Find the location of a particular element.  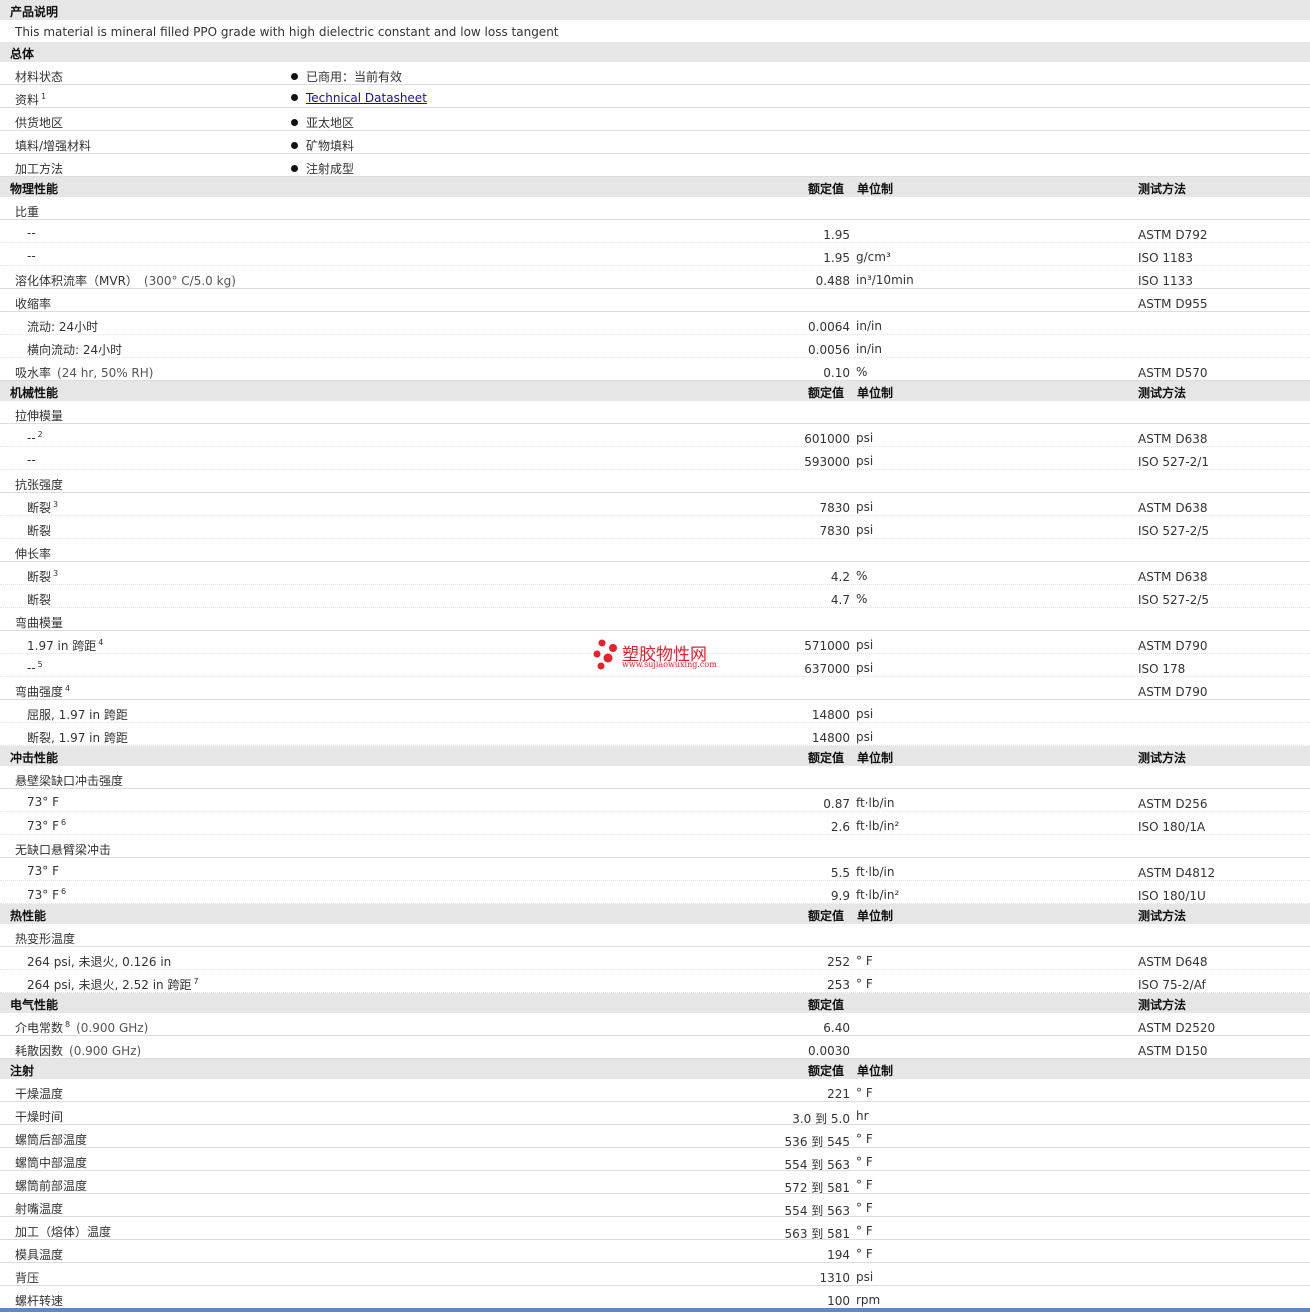

nominal-value: 0.488 is located at coordinates (832, 281).